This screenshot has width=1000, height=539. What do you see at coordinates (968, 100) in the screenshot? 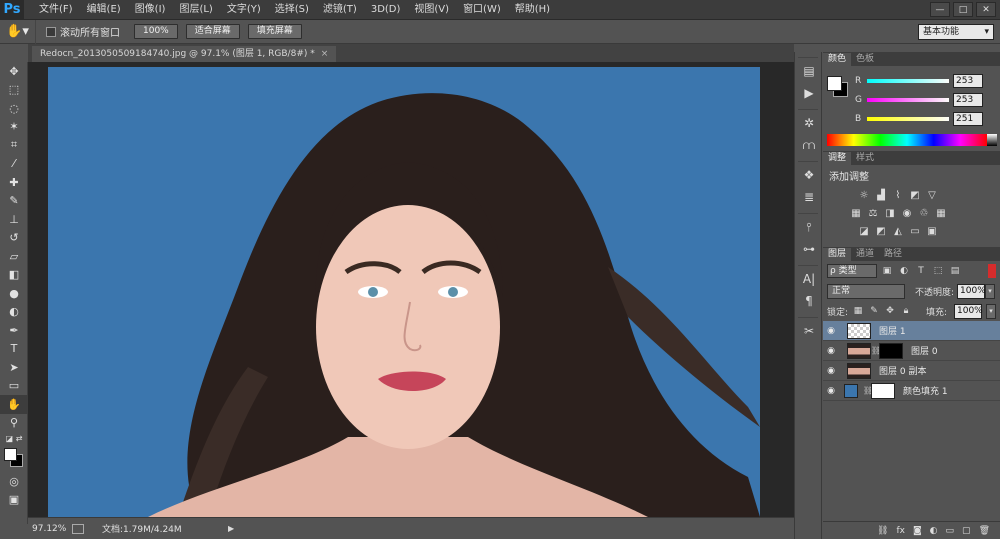
I see `green-value: 253` at bounding box center [968, 100].